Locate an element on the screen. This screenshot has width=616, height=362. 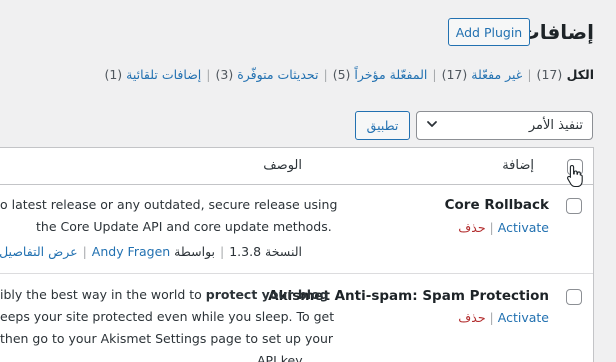
filter-updates-count: (3) is located at coordinates (224, 74).